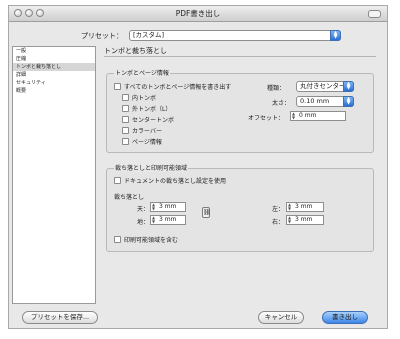  I want to click on bleed-label: 裁ち落とし, so click(129, 197).